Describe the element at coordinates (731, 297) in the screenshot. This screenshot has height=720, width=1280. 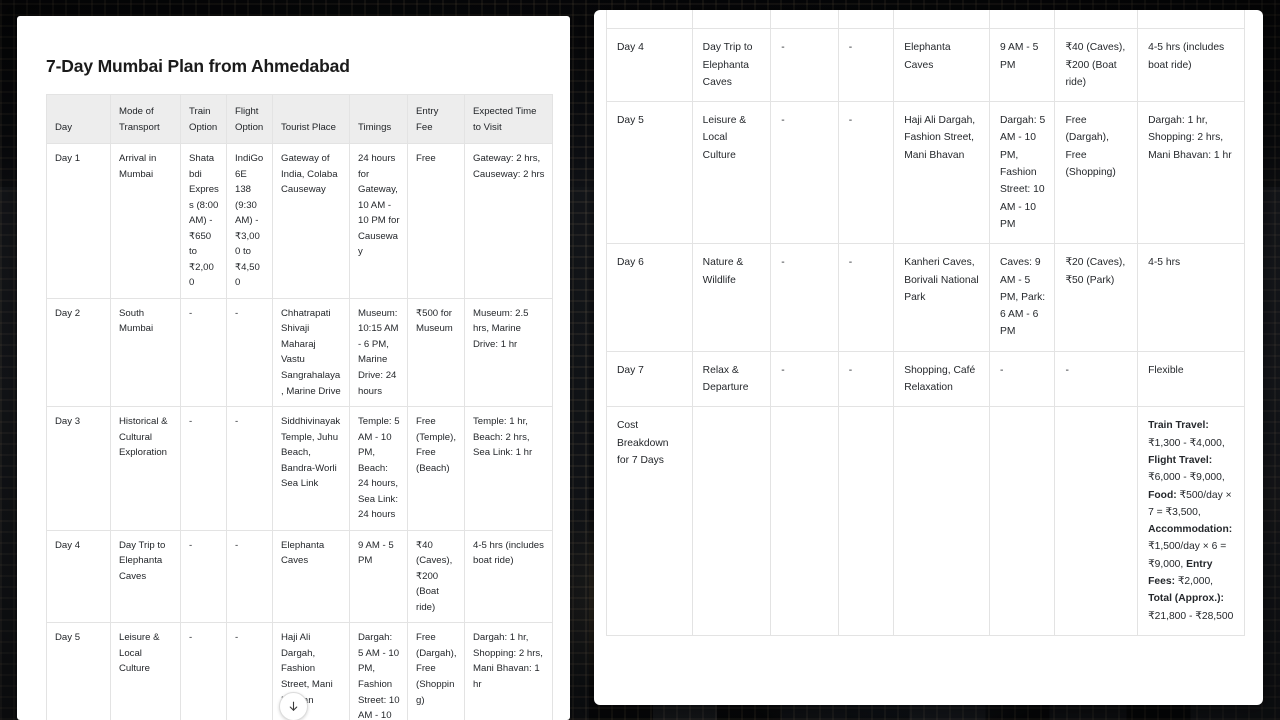
I see `cell-mode: Nature & Wildlife` at that location.